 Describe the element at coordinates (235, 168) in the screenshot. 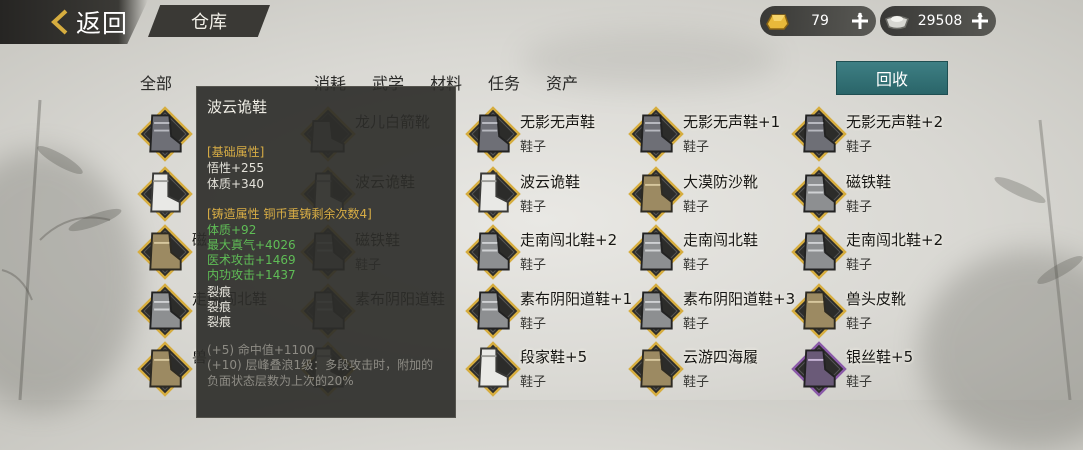

I see `tooltip-base-stat: 悟性+255` at that location.